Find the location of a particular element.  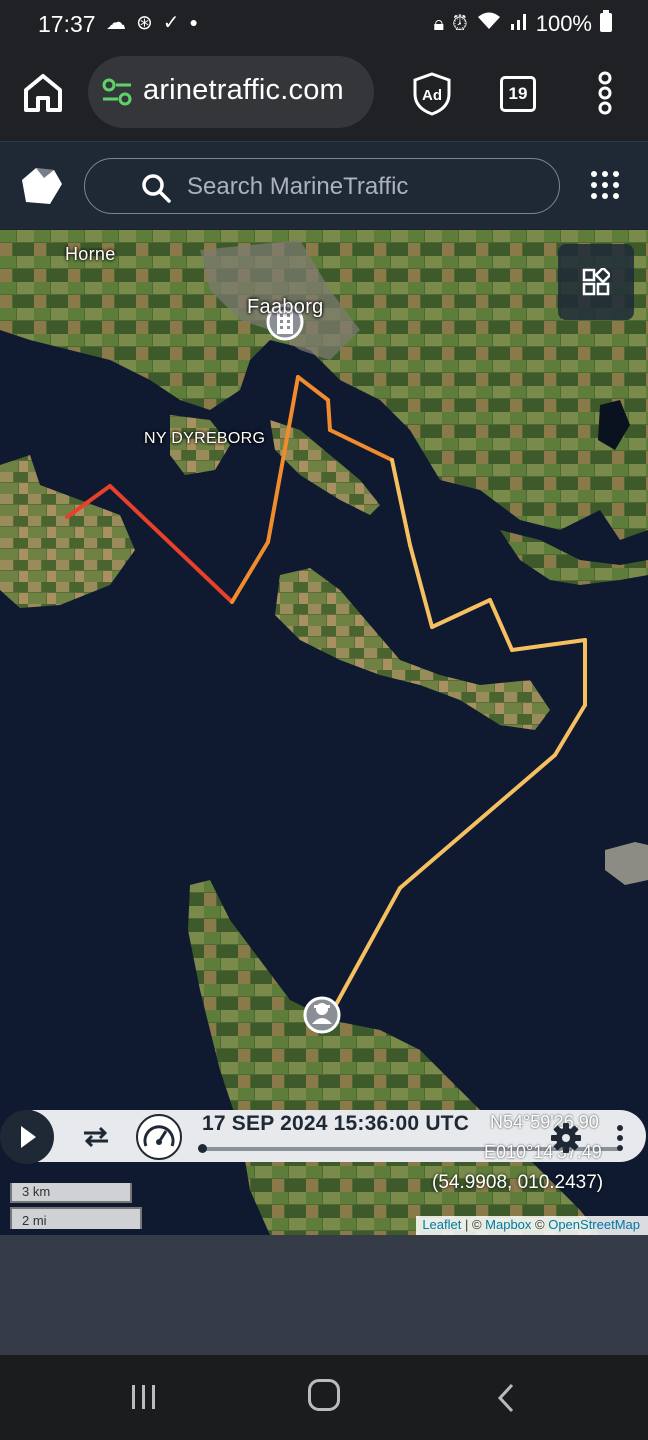

search-icon is located at coordinates (156, 188).